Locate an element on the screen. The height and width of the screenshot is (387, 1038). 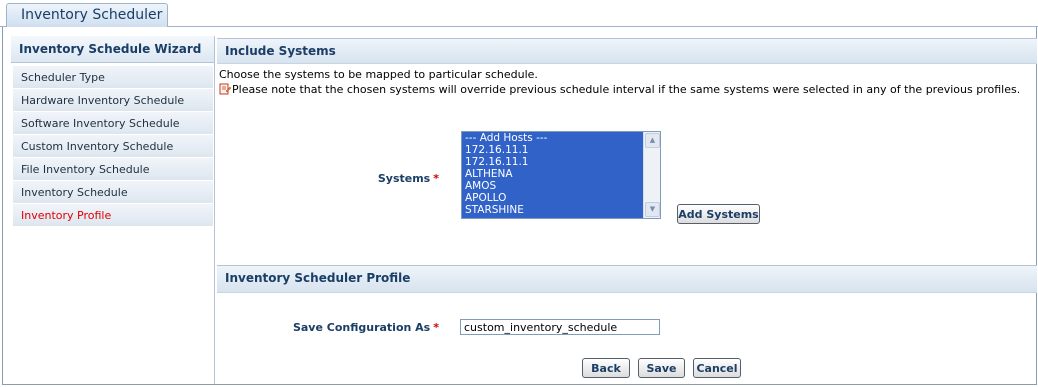
systems-label: Systems * is located at coordinates (403, 178).